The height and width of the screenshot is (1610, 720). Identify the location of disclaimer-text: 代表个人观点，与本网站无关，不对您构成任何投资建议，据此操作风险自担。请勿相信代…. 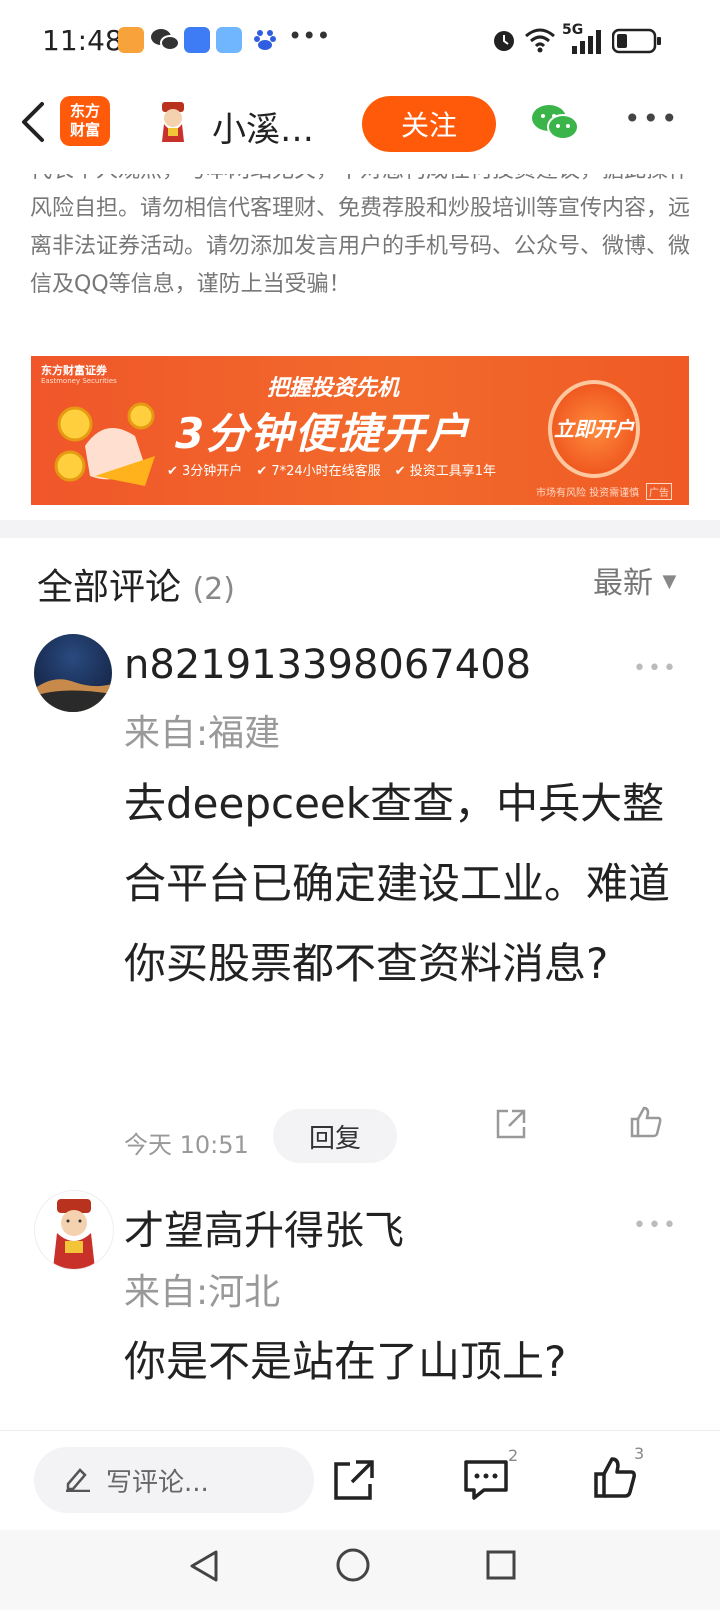
(360, 235).